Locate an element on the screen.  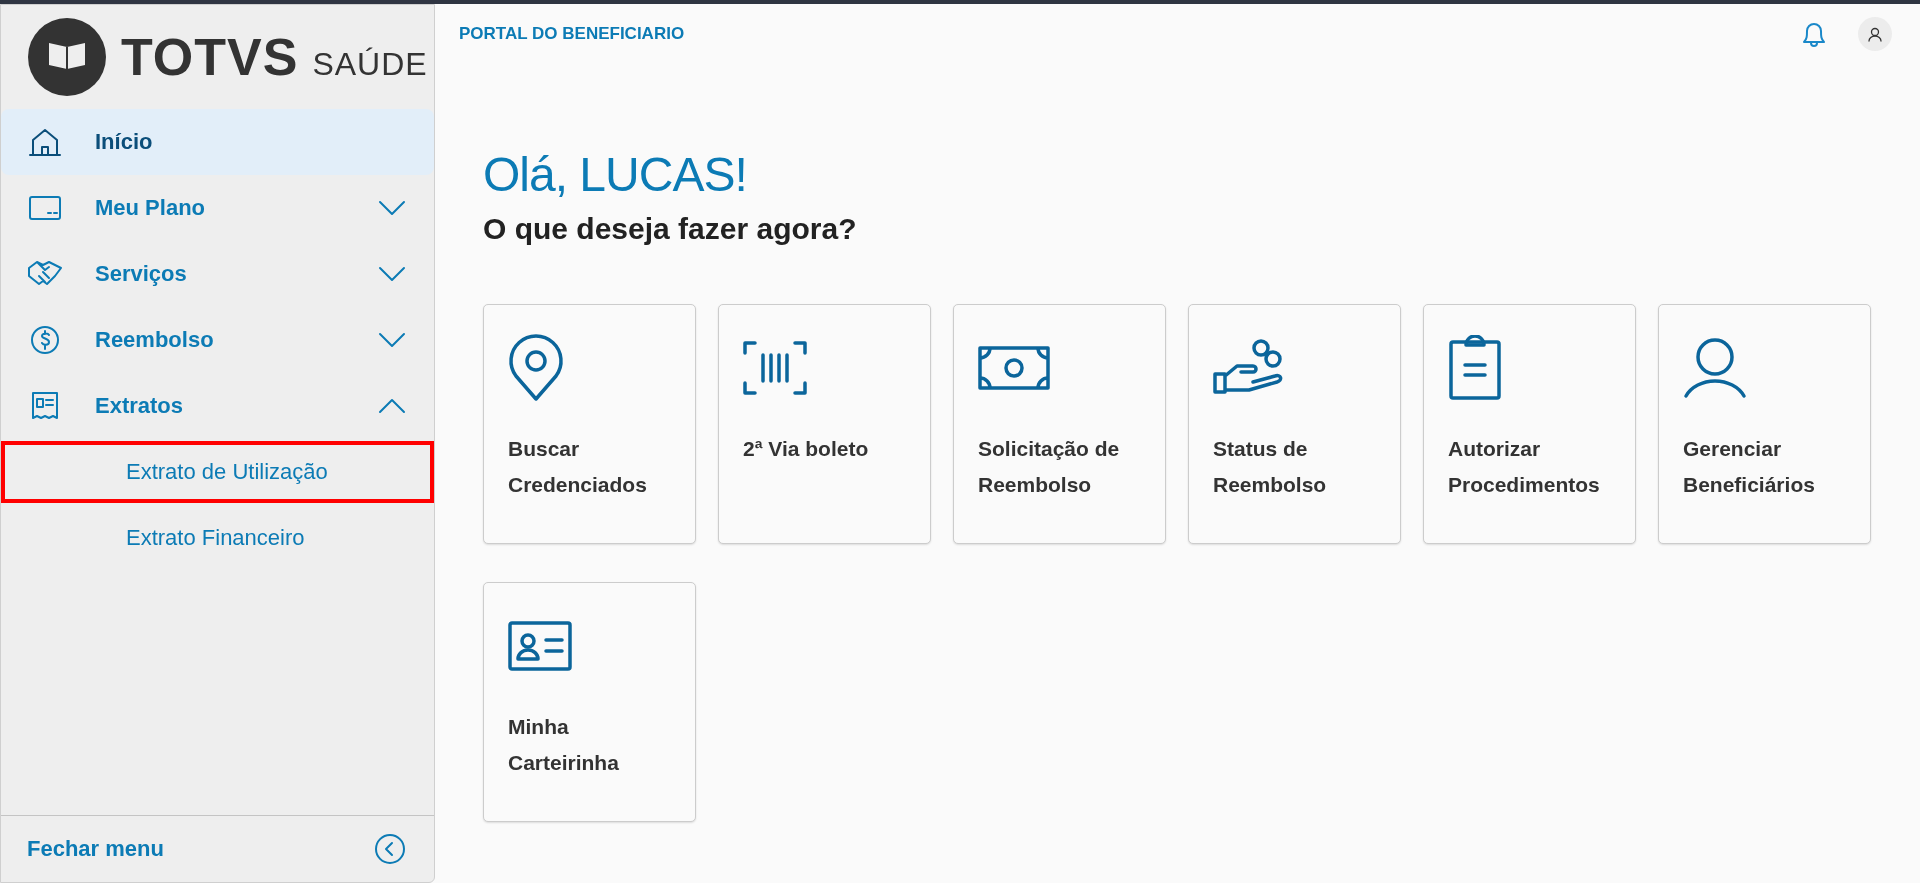
submenu-item: Extrato de Utilização is located at coordinates (217, 472).